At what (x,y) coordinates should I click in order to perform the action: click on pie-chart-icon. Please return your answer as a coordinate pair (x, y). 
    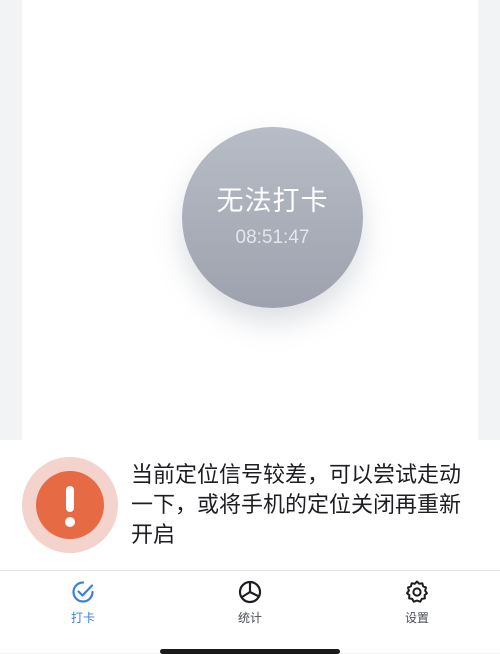
    Looking at the image, I should click on (250, 592).